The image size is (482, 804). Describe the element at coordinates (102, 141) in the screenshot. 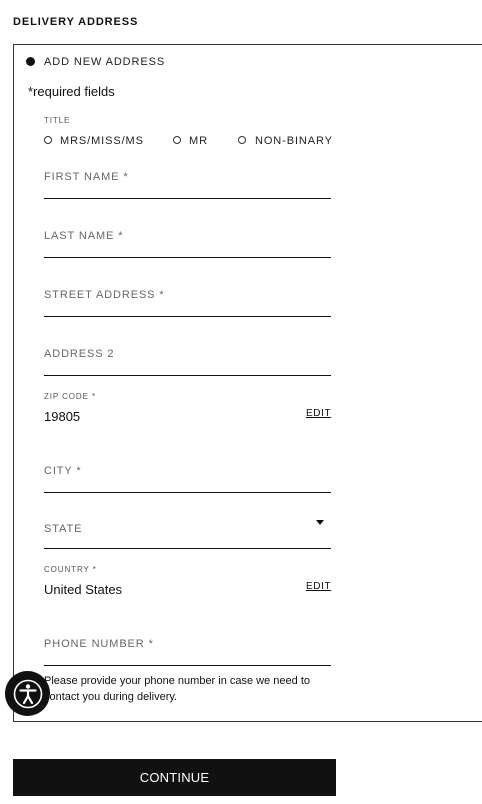

I see `title-option-mrs: MRS/MISS/MS` at that location.